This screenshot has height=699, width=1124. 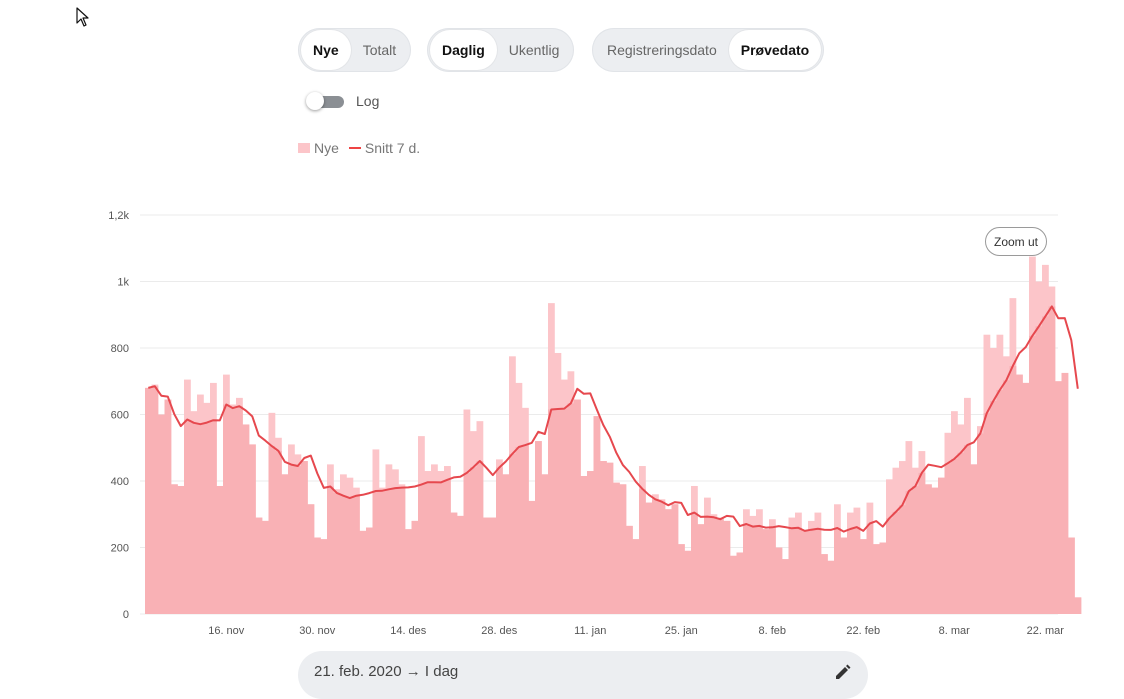 What do you see at coordinates (662, 50) in the screenshot?
I see `option-registreringsdato: Registreringsdato` at bounding box center [662, 50].